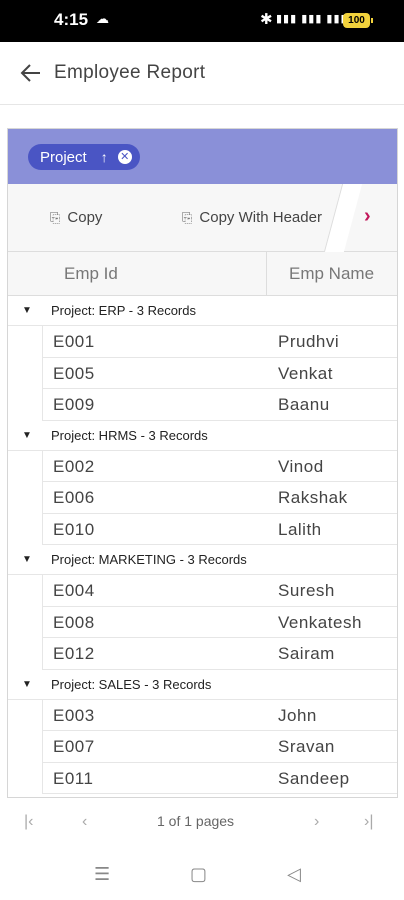  I want to click on cell-emp-name: Lalith, so click(300, 529).